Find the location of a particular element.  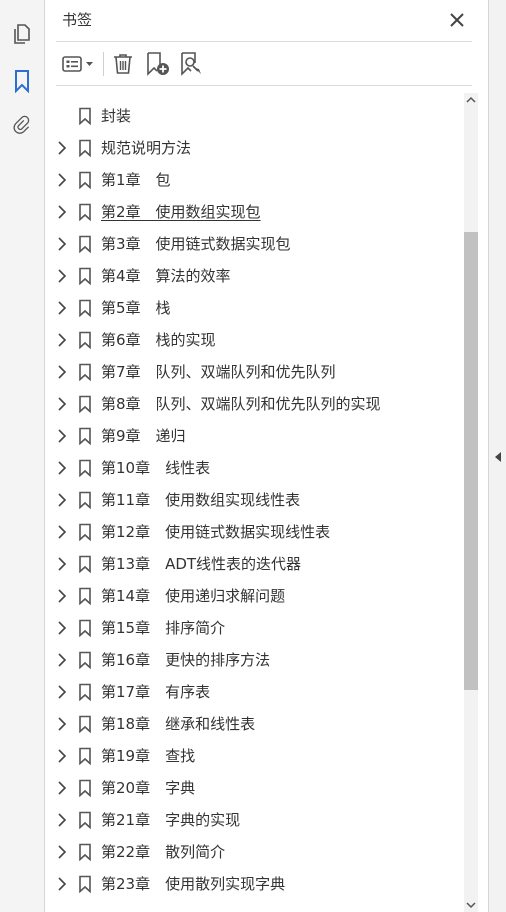

toolbar-separator is located at coordinates (103, 64).